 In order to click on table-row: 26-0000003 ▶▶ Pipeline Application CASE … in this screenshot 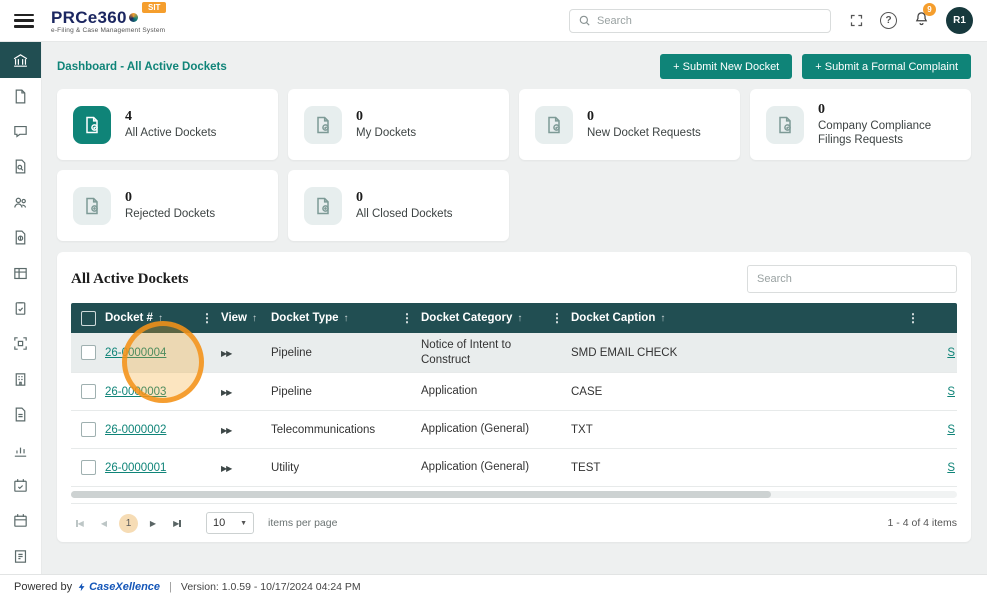, I will do `click(514, 392)`.